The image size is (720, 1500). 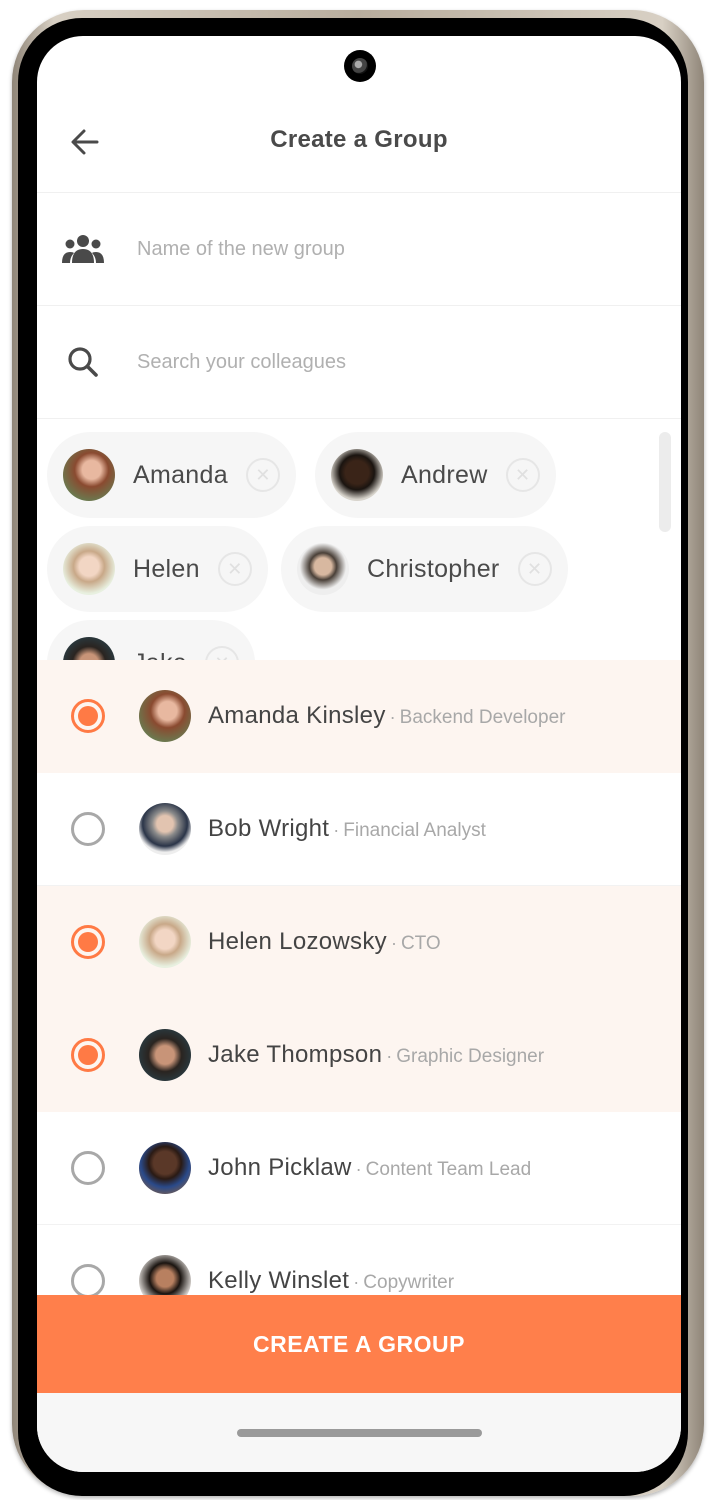 I want to click on person-role: Graphic Designer, so click(x=470, y=1056).